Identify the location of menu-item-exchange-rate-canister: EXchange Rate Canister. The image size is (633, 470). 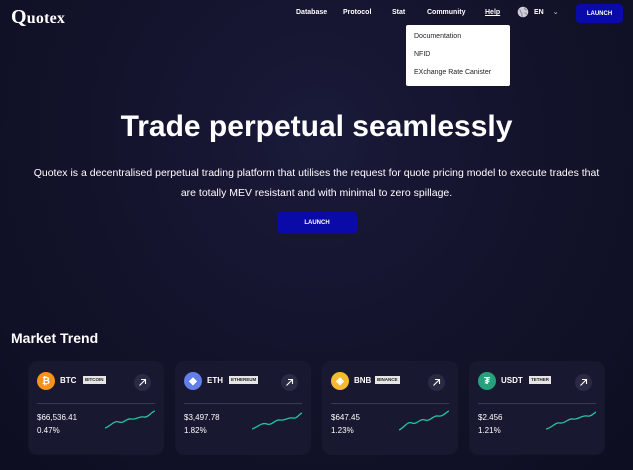
(458, 77).